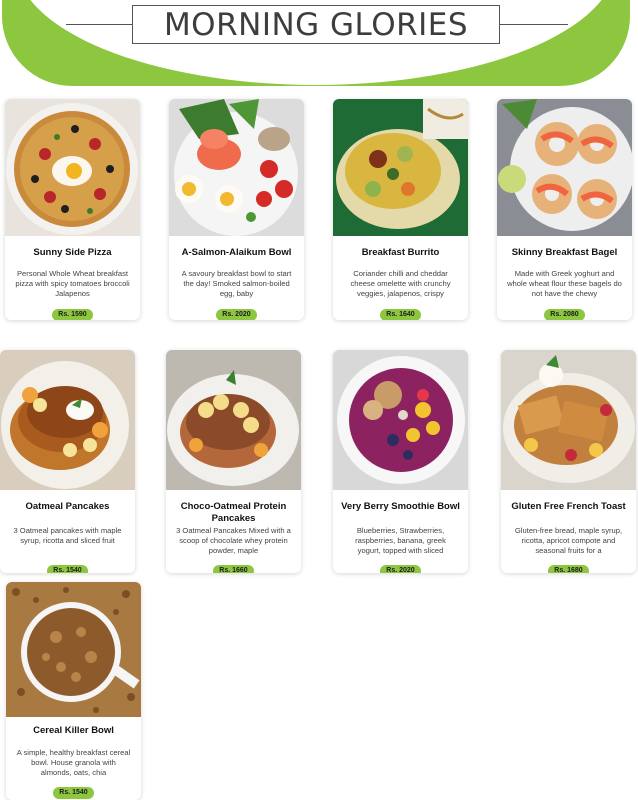 Image resolution: width=638 pixels, height=800 pixels. I want to click on item-name: A-Salmon-Alaikum Bowl, so click(236, 252).